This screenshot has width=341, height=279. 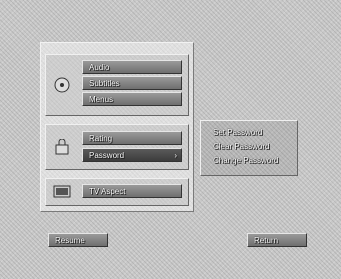 I want to click on menus-button: Menus, so click(x=132, y=99).